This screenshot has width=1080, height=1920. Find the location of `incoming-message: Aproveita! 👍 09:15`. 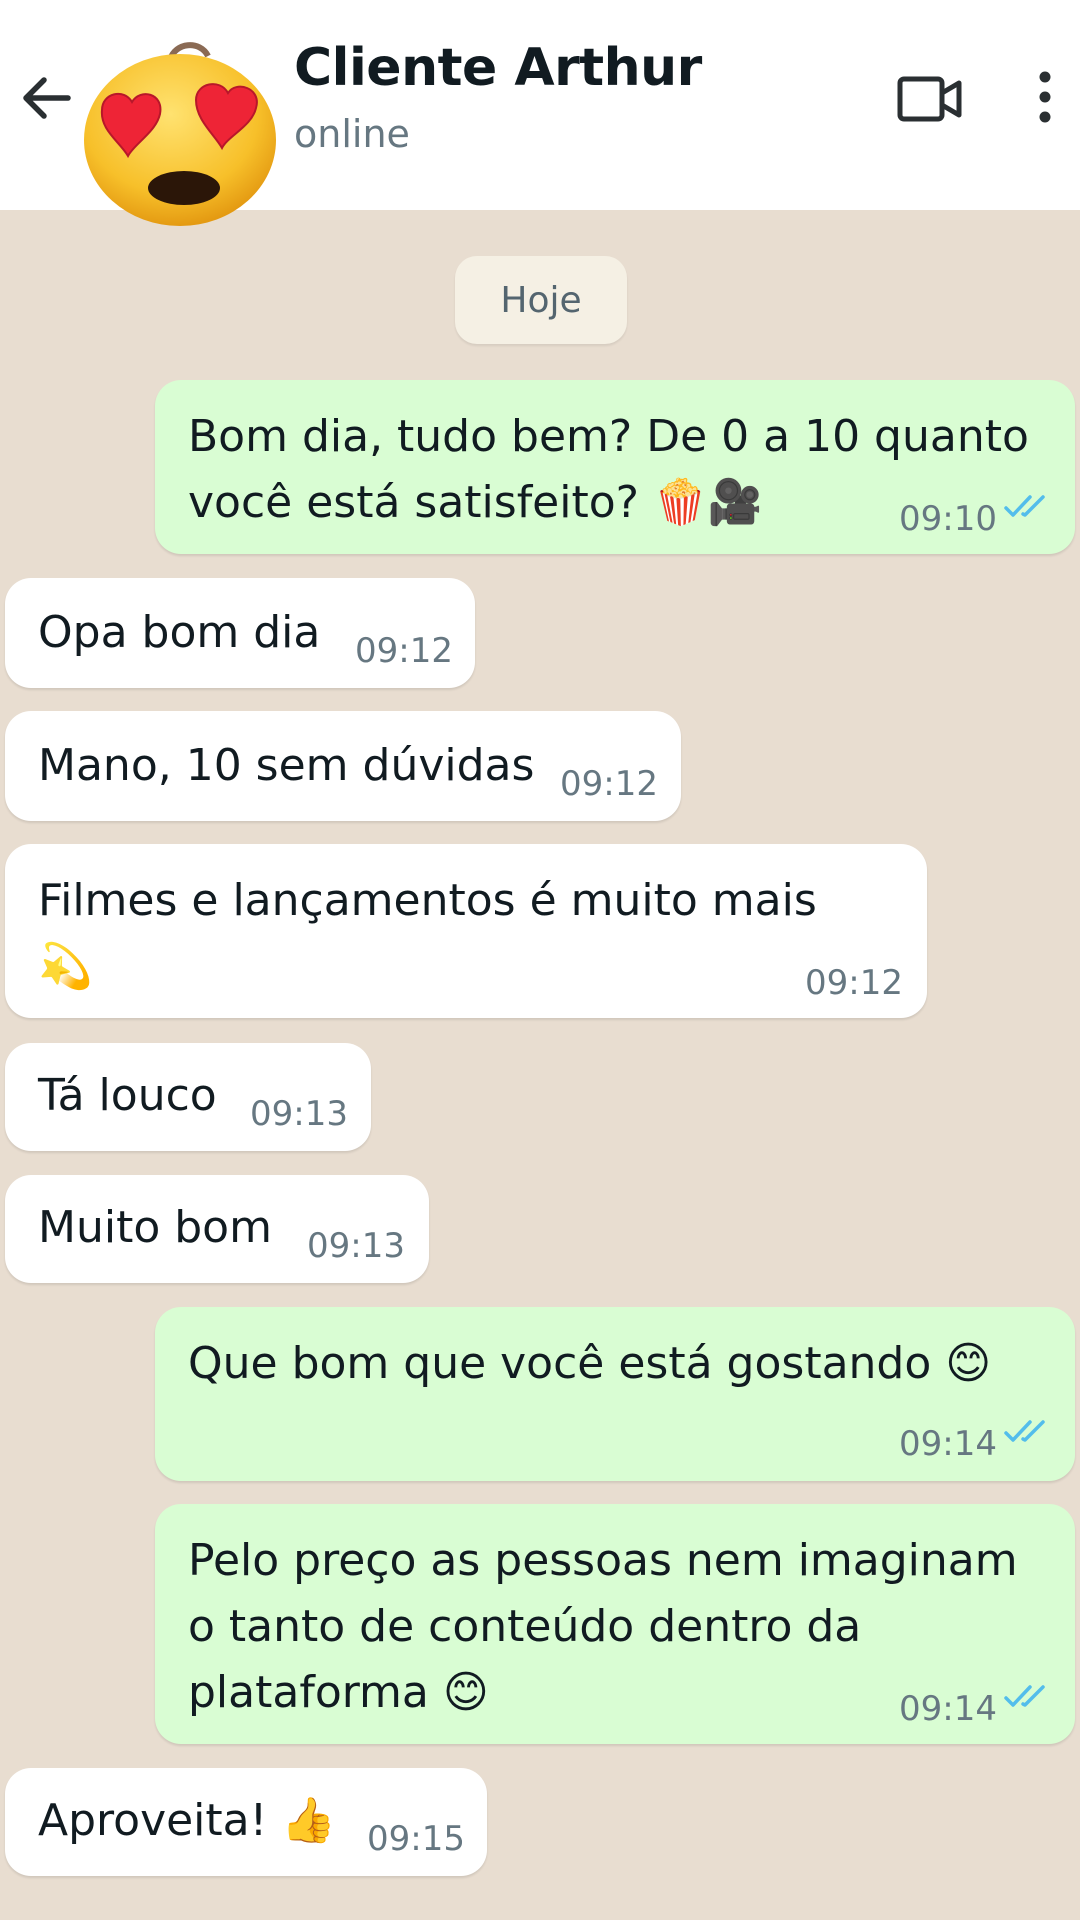

incoming-message: Aproveita! 👍 09:15 is located at coordinates (246, 1822).